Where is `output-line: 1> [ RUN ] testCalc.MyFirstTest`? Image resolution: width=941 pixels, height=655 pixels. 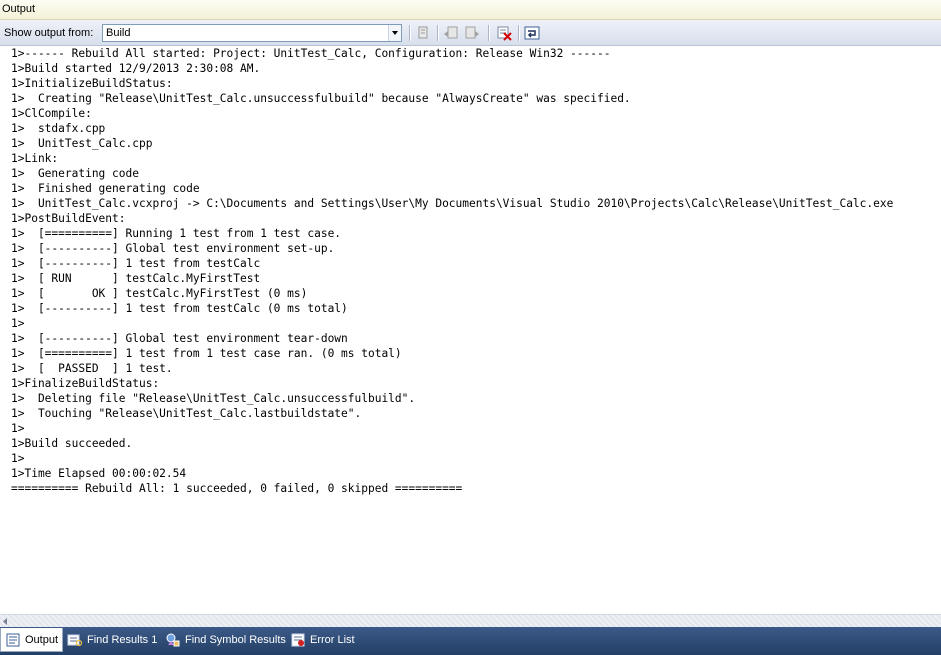 output-line: 1> [ RUN ] testCalc.MyFirstTest is located at coordinates (136, 278).